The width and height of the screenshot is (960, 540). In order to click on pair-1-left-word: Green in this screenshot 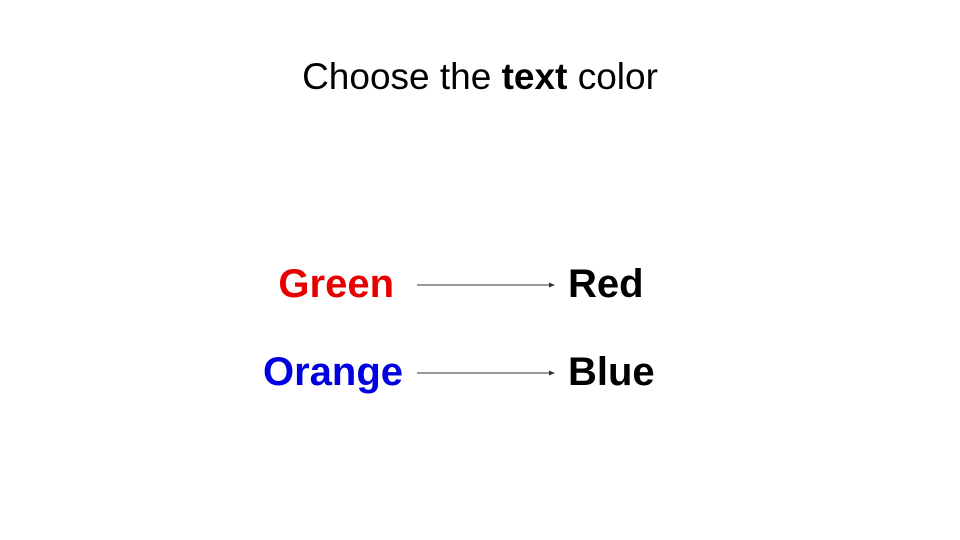, I will do `click(294, 284)`.